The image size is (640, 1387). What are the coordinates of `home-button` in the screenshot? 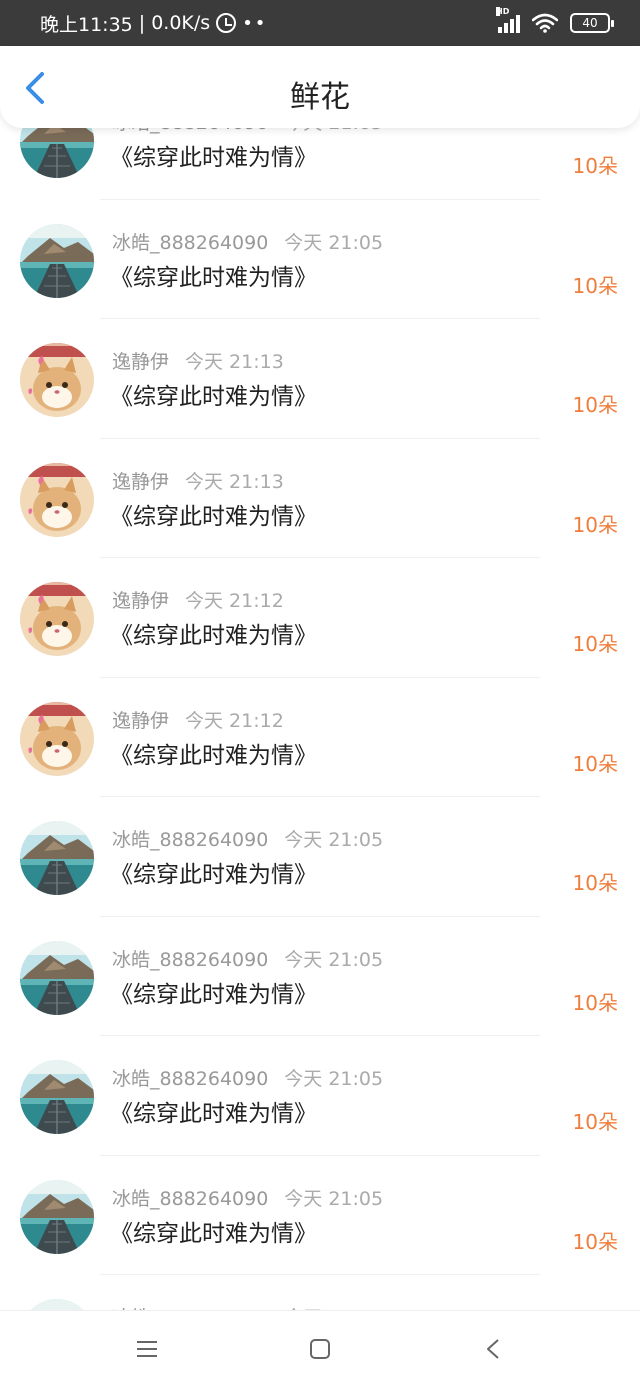 It's located at (320, 1349).